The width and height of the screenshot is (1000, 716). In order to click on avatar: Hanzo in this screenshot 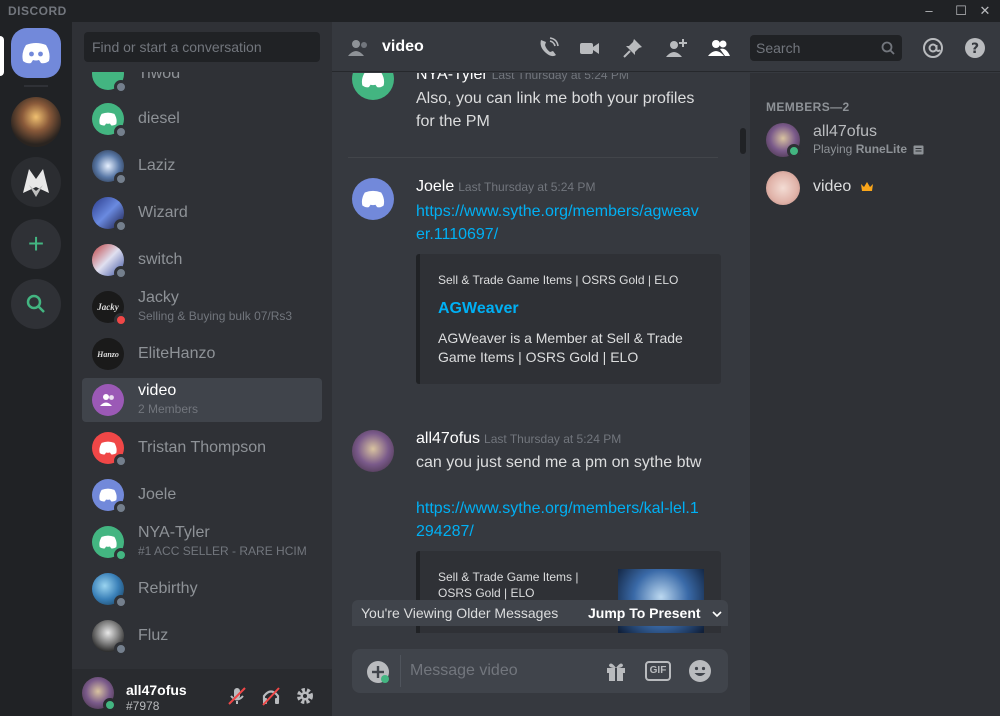, I will do `click(108, 354)`.